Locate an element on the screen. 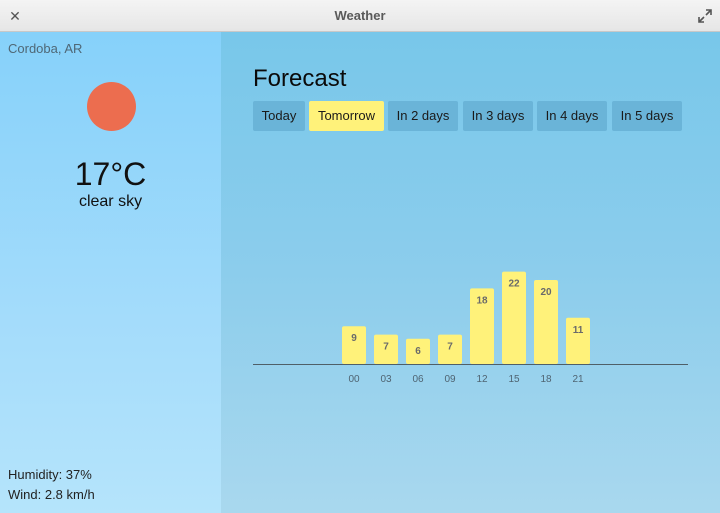  window-title: Weather is located at coordinates (360, 15).